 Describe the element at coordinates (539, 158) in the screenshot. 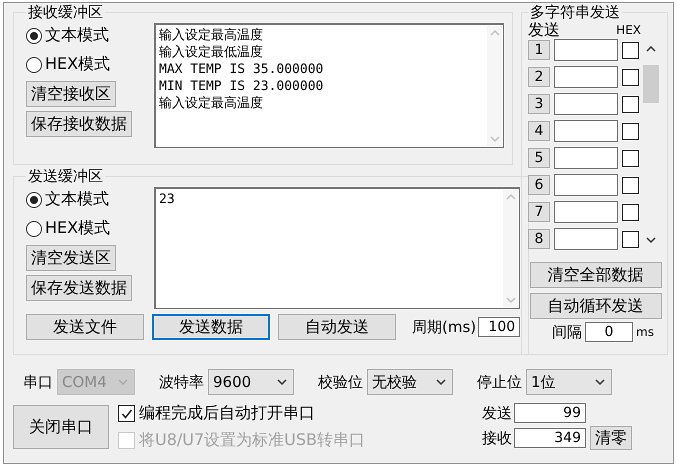

I see `send-button: 5` at that location.